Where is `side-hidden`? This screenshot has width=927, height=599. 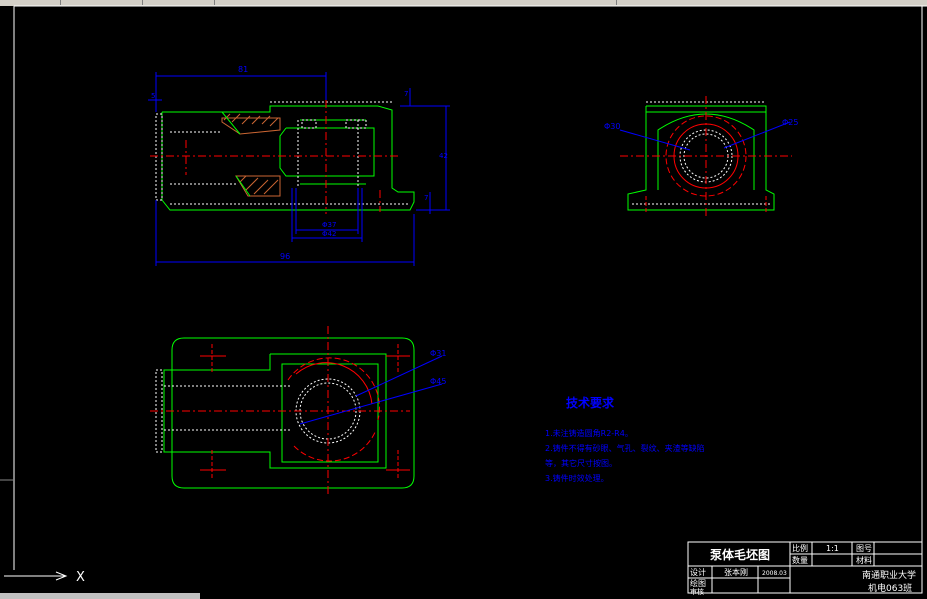
side-hidden is located at coordinates (701, 153).